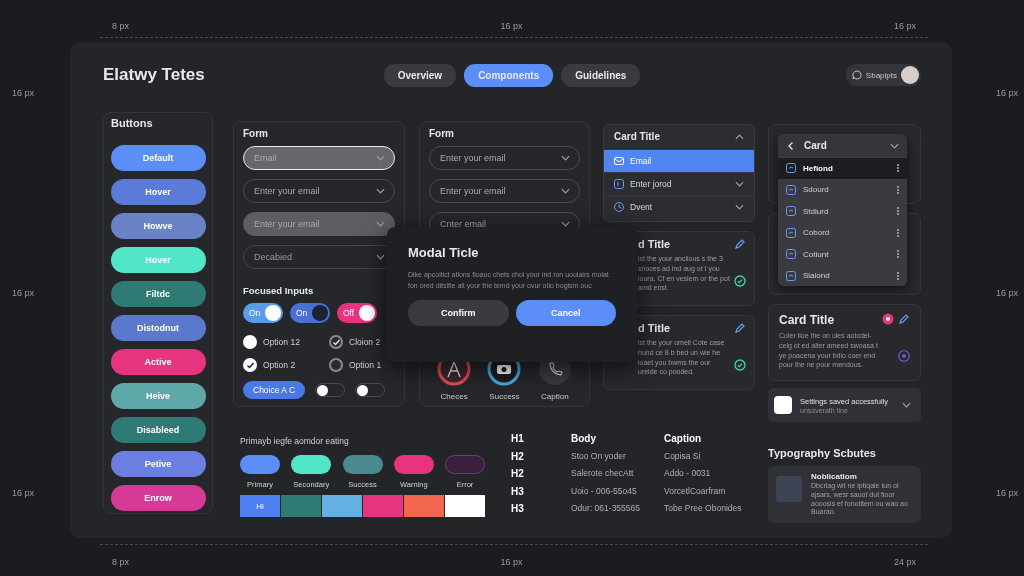 The height and width of the screenshot is (576, 1024). I want to click on tab: Components, so click(509, 75).